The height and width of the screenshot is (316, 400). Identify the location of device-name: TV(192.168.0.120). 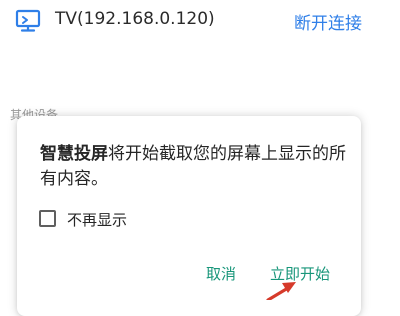
(135, 19).